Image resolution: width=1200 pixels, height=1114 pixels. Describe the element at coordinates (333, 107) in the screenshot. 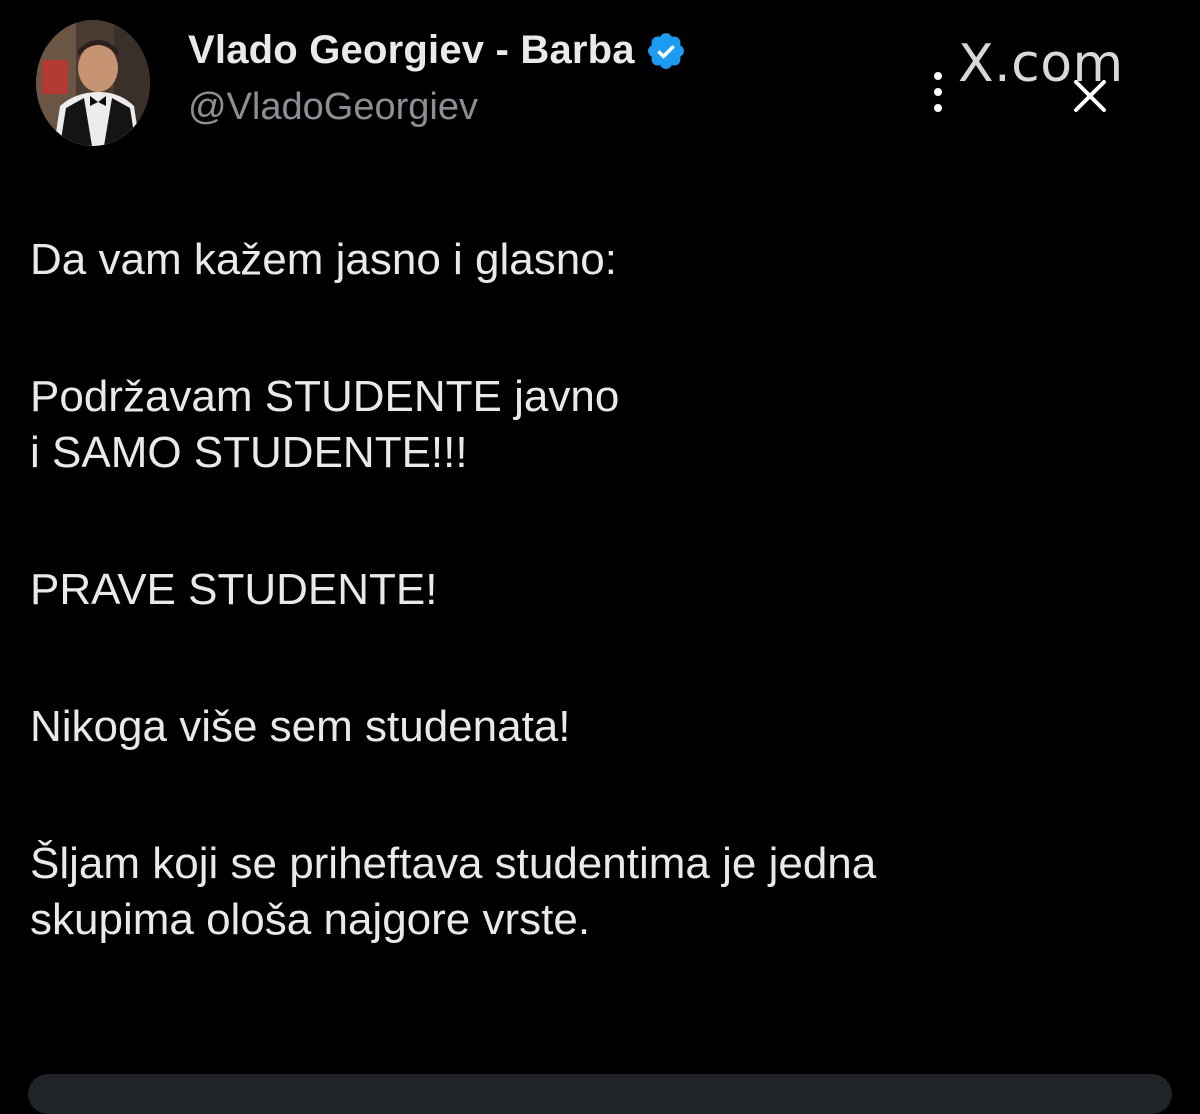

I see `author-handle: @VladoGeorgiev` at that location.